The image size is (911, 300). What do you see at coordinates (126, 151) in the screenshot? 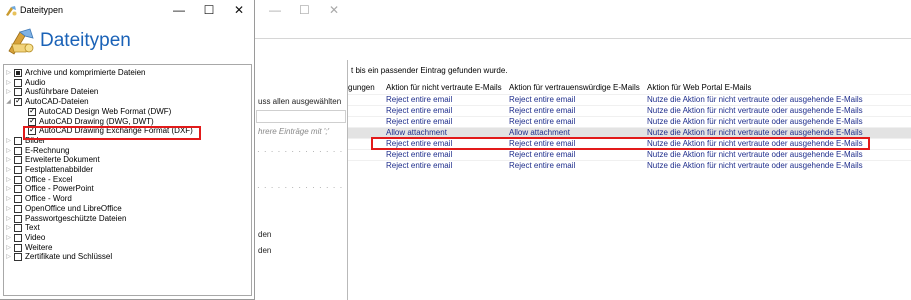
I see `tree-item: ▷ E-Rechnung` at bounding box center [126, 151].